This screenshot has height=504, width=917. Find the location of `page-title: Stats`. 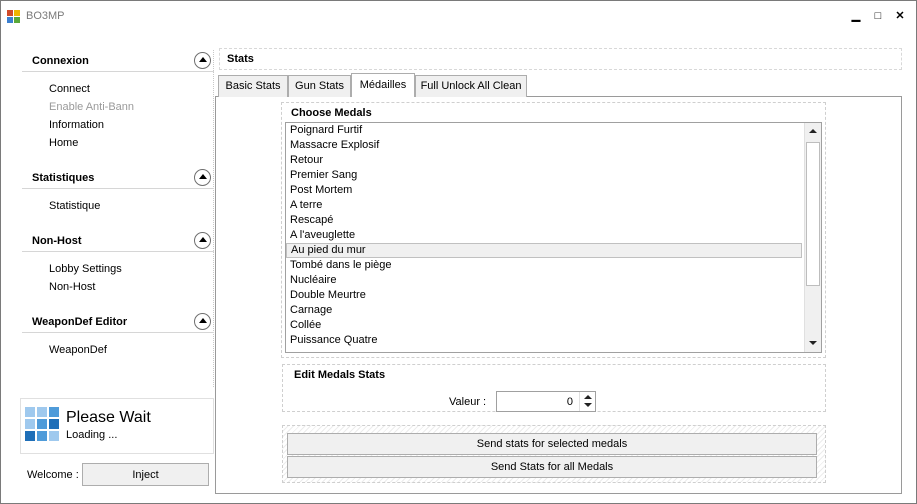

page-title: Stats is located at coordinates (240, 59).